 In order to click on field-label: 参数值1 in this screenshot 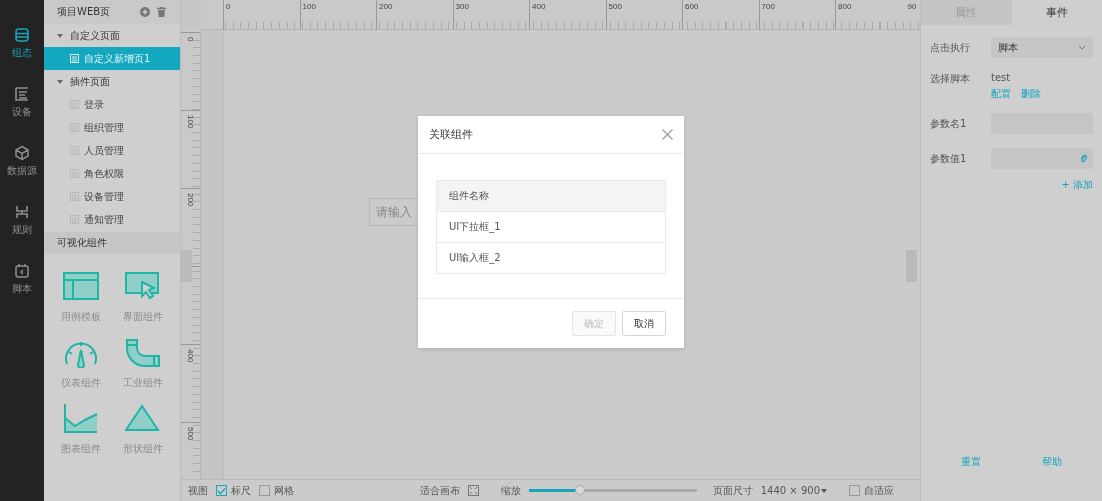, I will do `click(949, 158)`.